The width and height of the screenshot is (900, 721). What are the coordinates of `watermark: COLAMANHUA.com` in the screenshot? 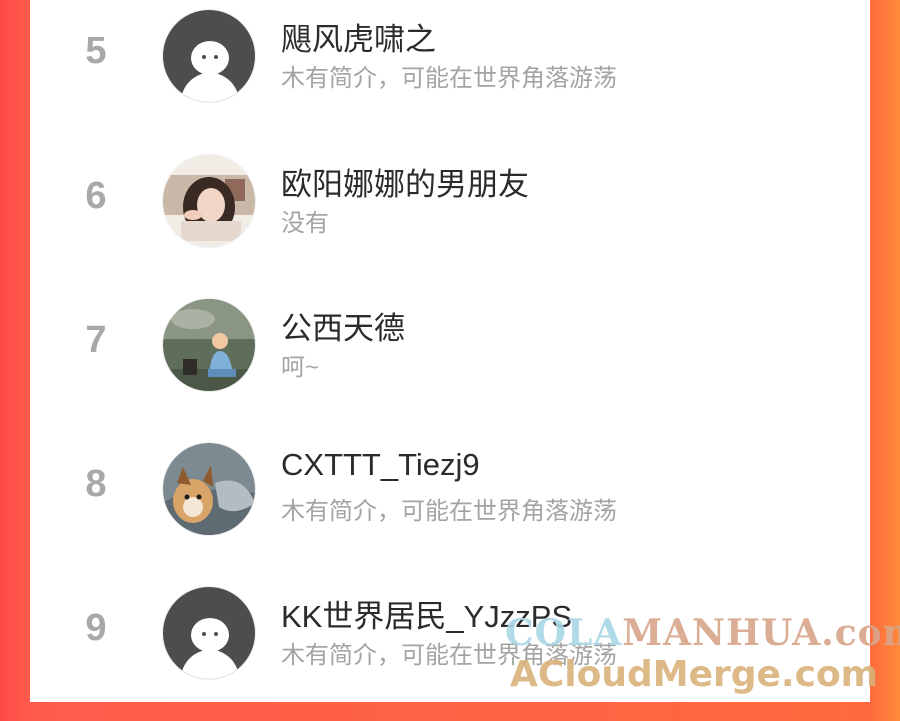 It's located at (702, 633).